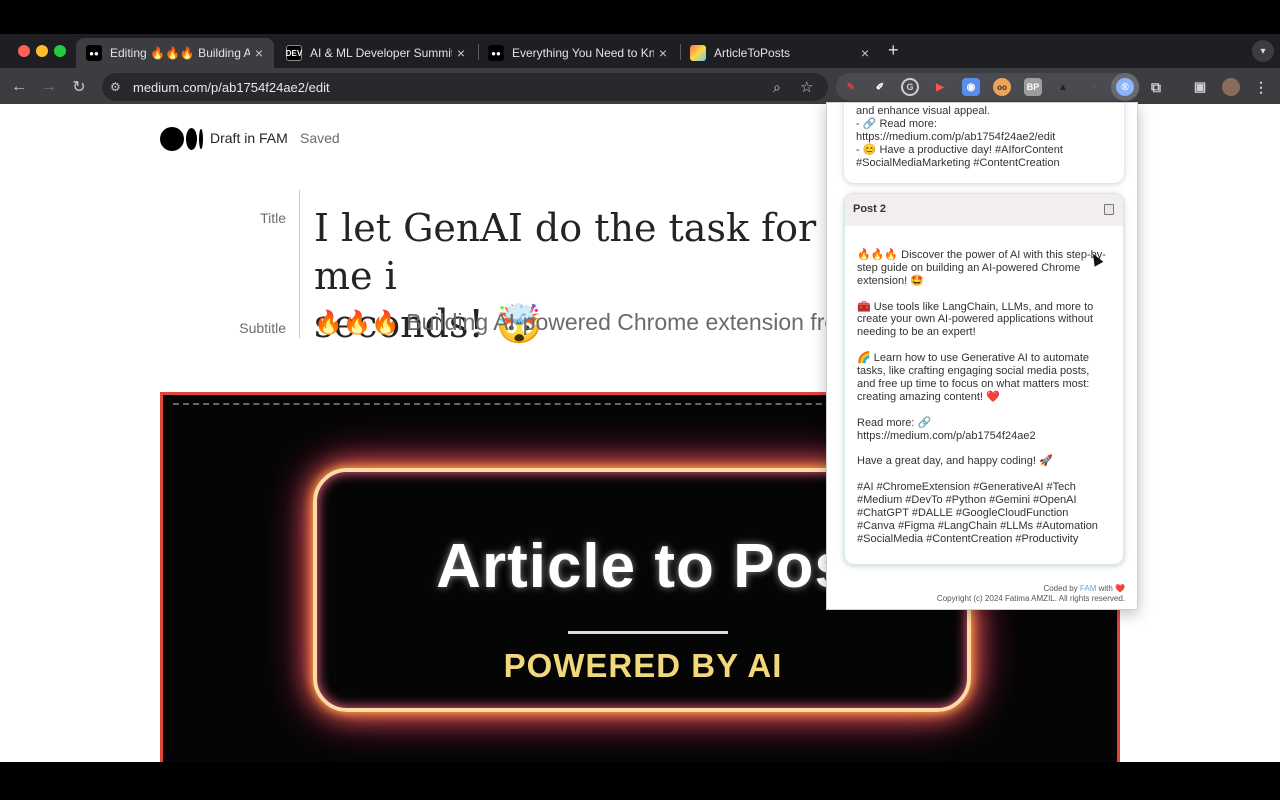  Describe the element at coordinates (640, 781) in the screenshot. I see `bottom-bar` at that location.